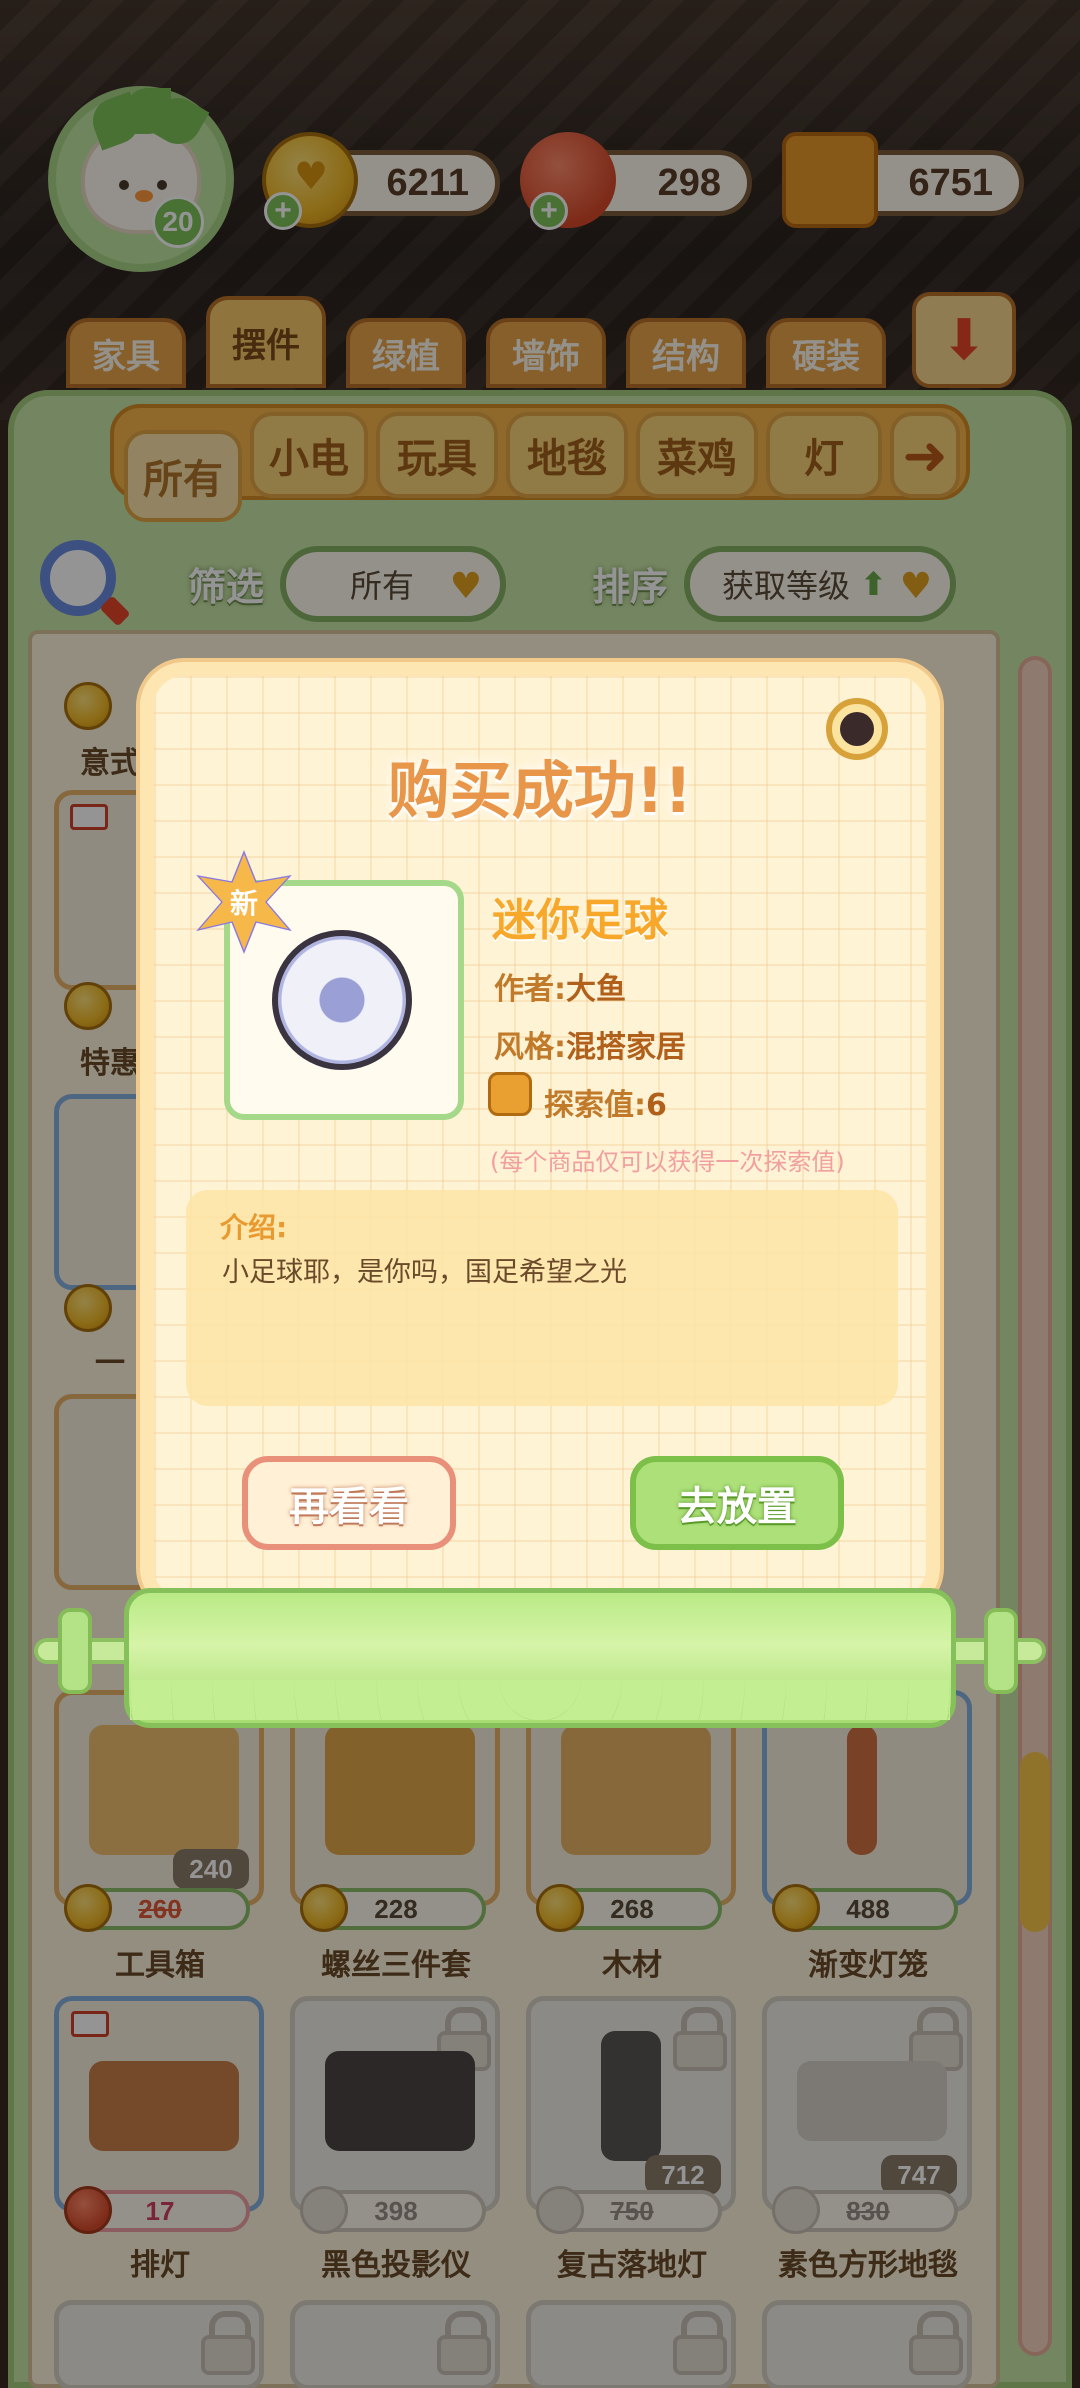  What do you see at coordinates (75, 1651) in the screenshot?
I see `scroll-knob-left` at bounding box center [75, 1651].